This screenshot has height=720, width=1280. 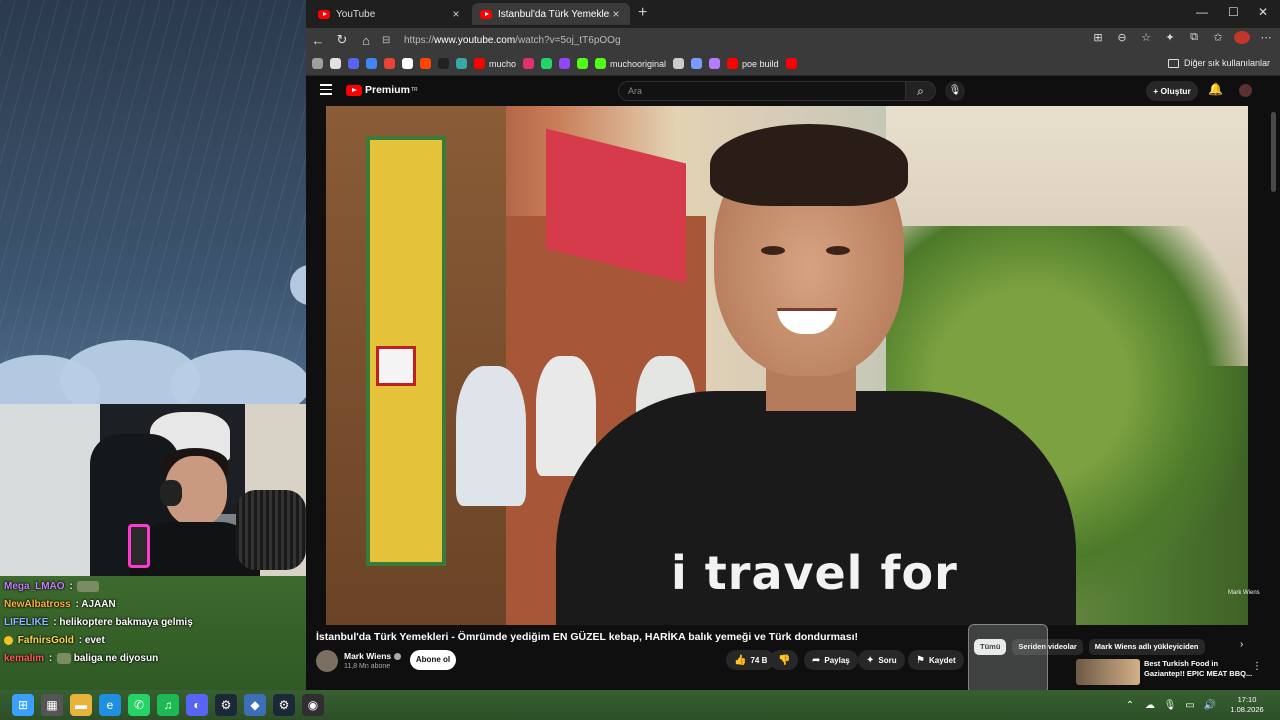 What do you see at coordinates (1210, 705) in the screenshot?
I see `speaker-icon: 🔊` at bounding box center [1210, 705].